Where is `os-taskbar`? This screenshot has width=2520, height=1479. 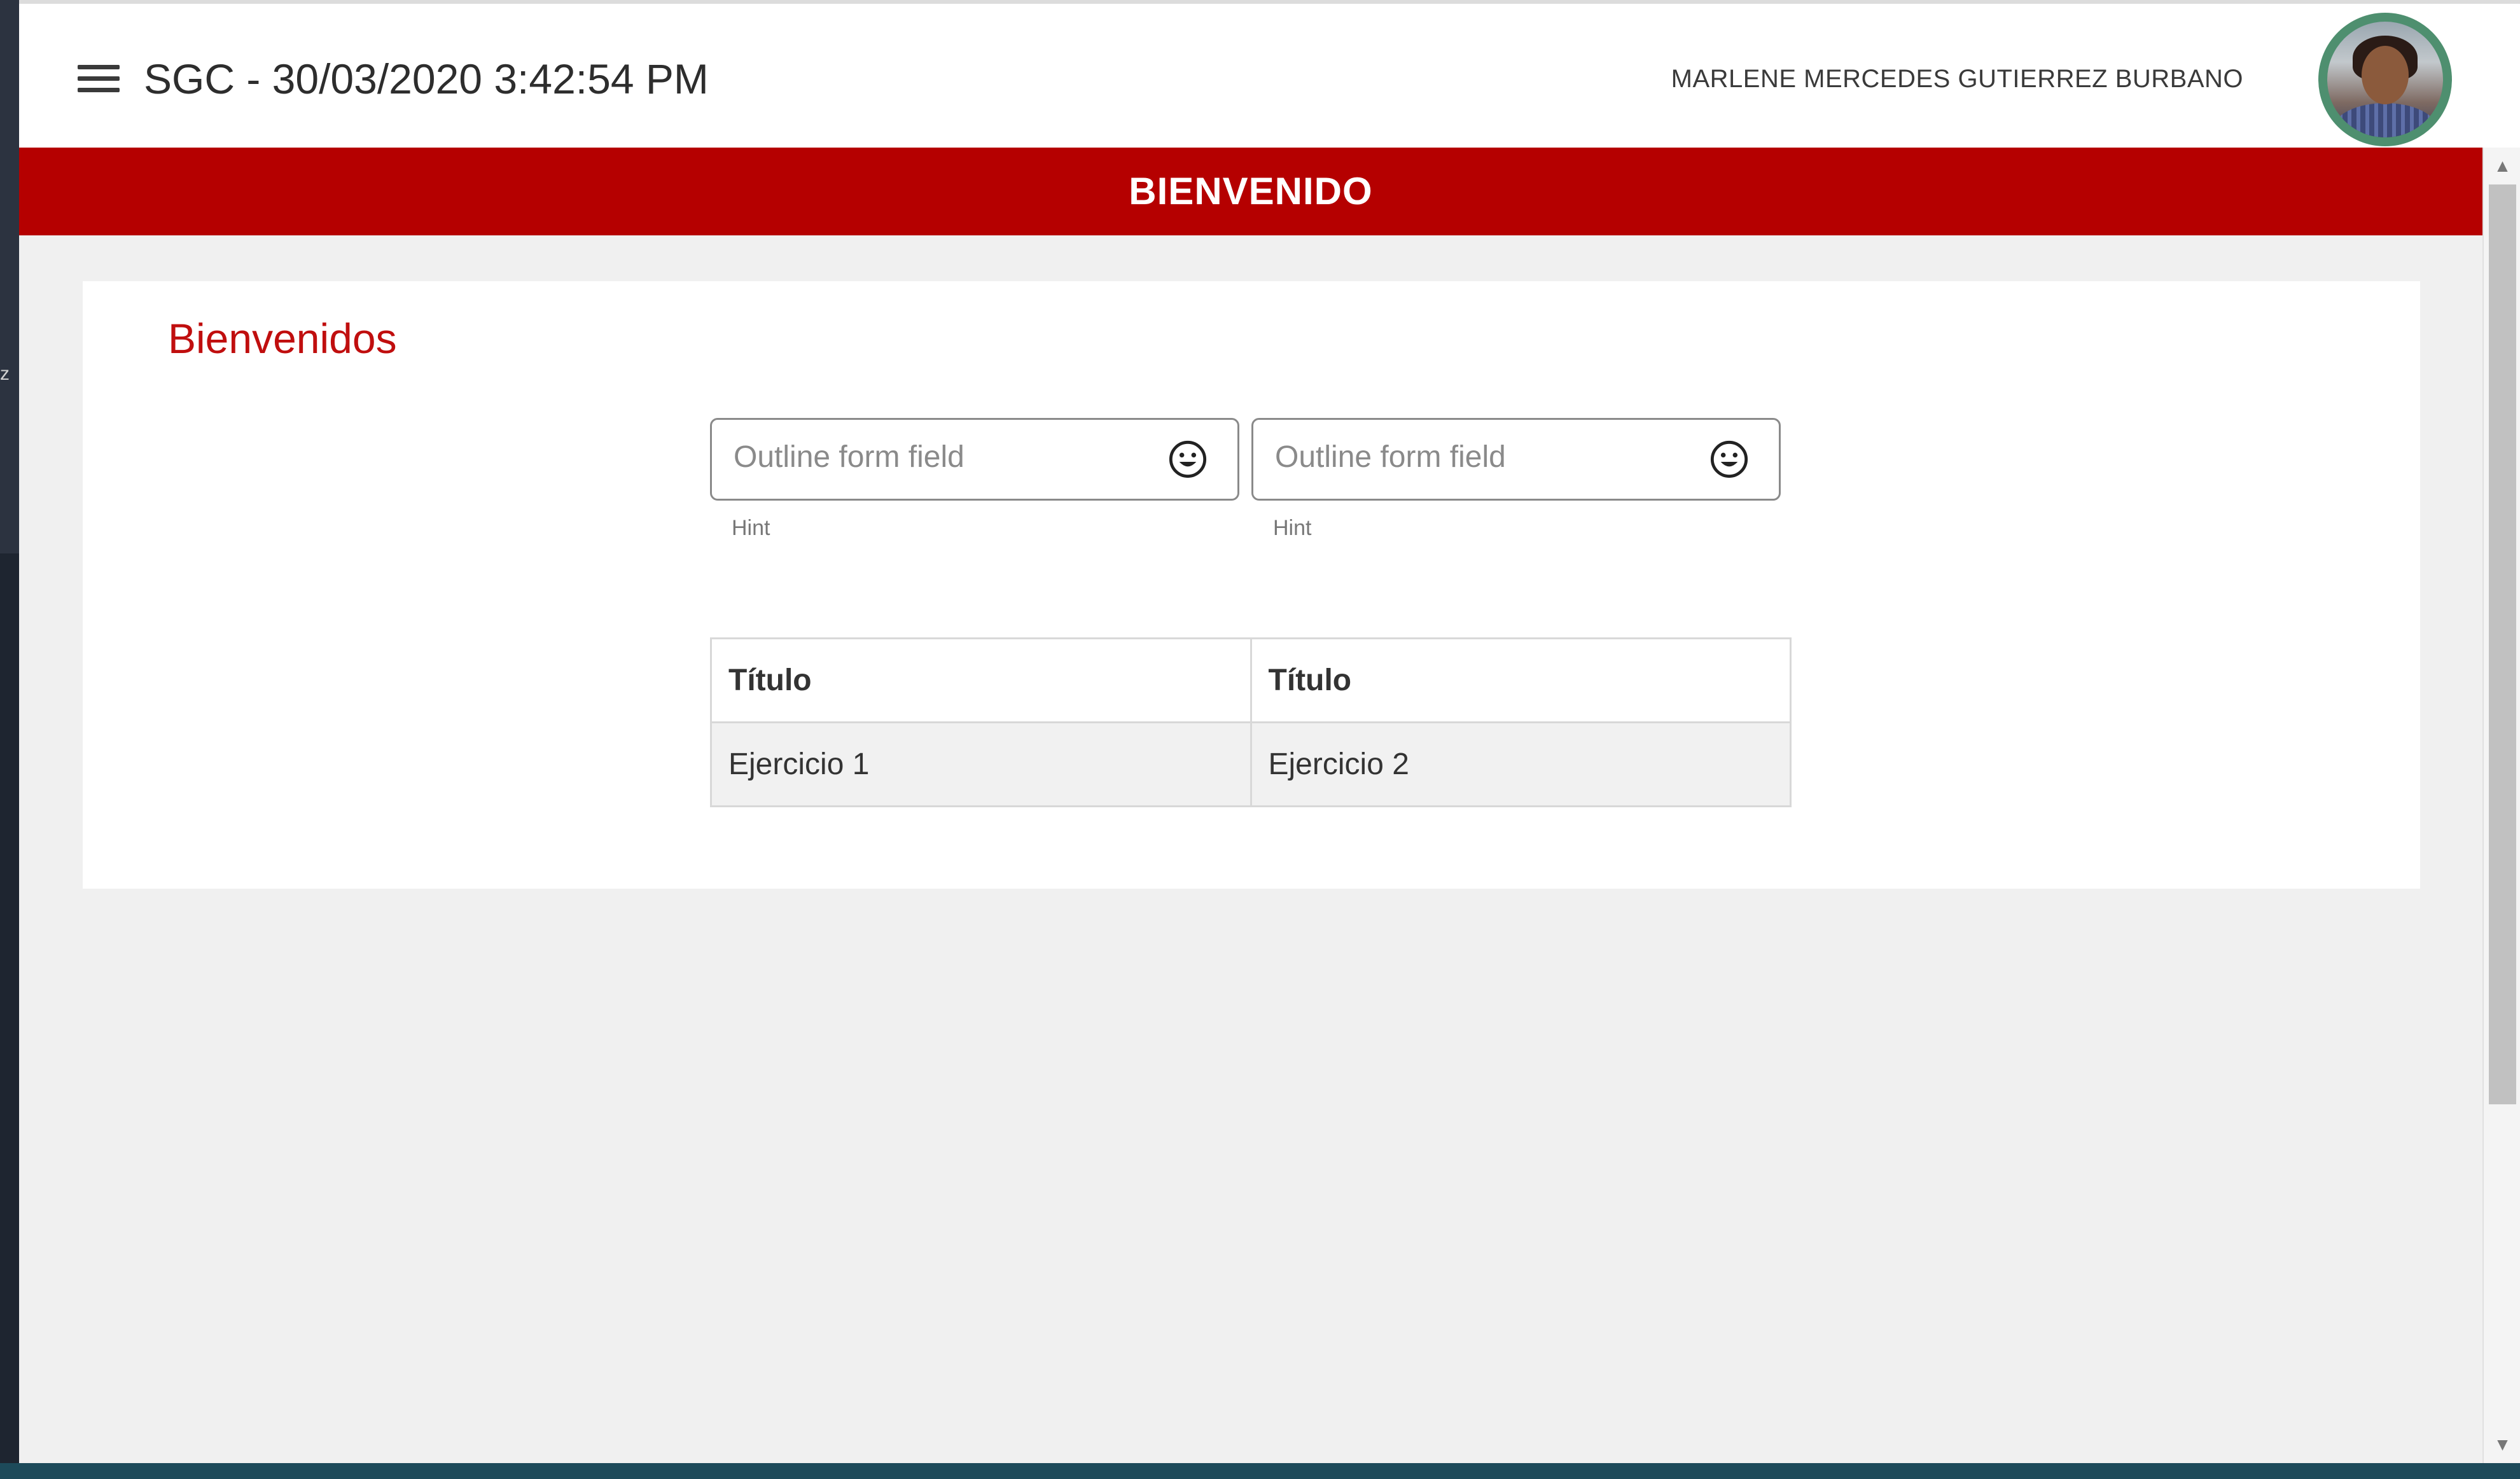
os-taskbar is located at coordinates (1260, 1471).